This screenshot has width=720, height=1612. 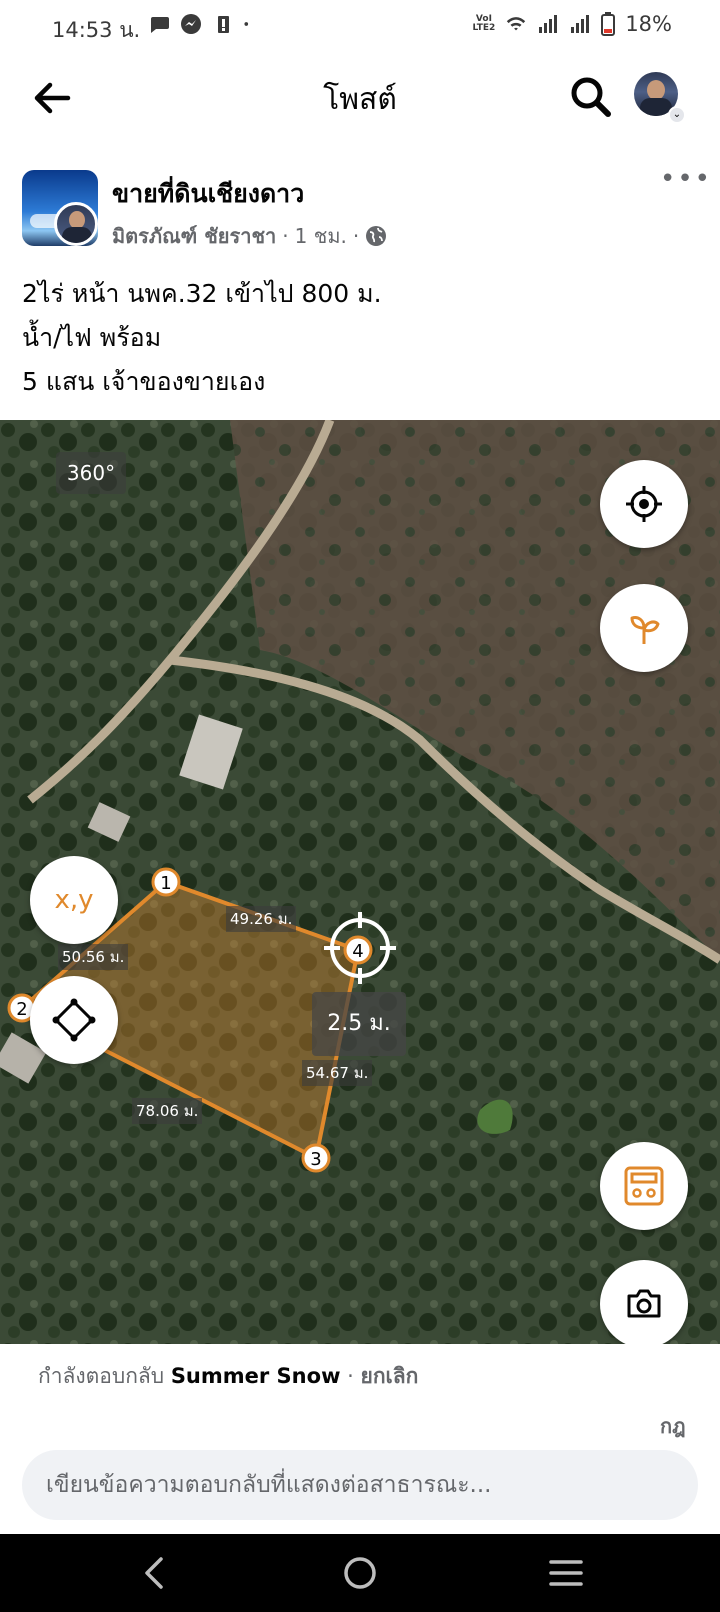 I want to click on chevron-left-icon, so click(x=154, y=1573).